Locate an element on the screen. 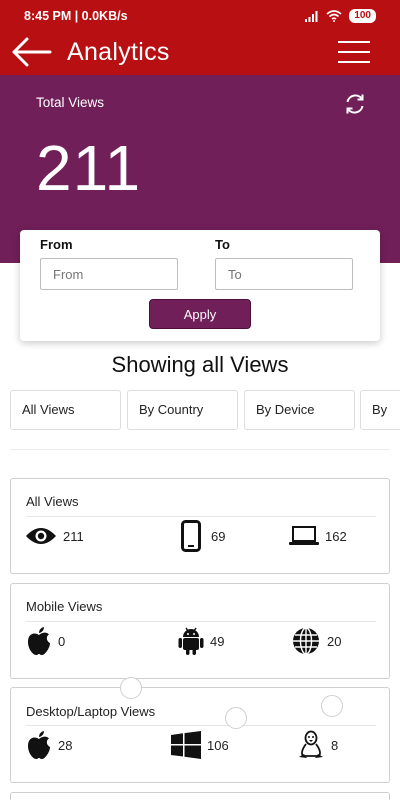 The image size is (400, 800). status-bar: 8:45 PM | 0.0KB/s 100 is located at coordinates (200, 16).